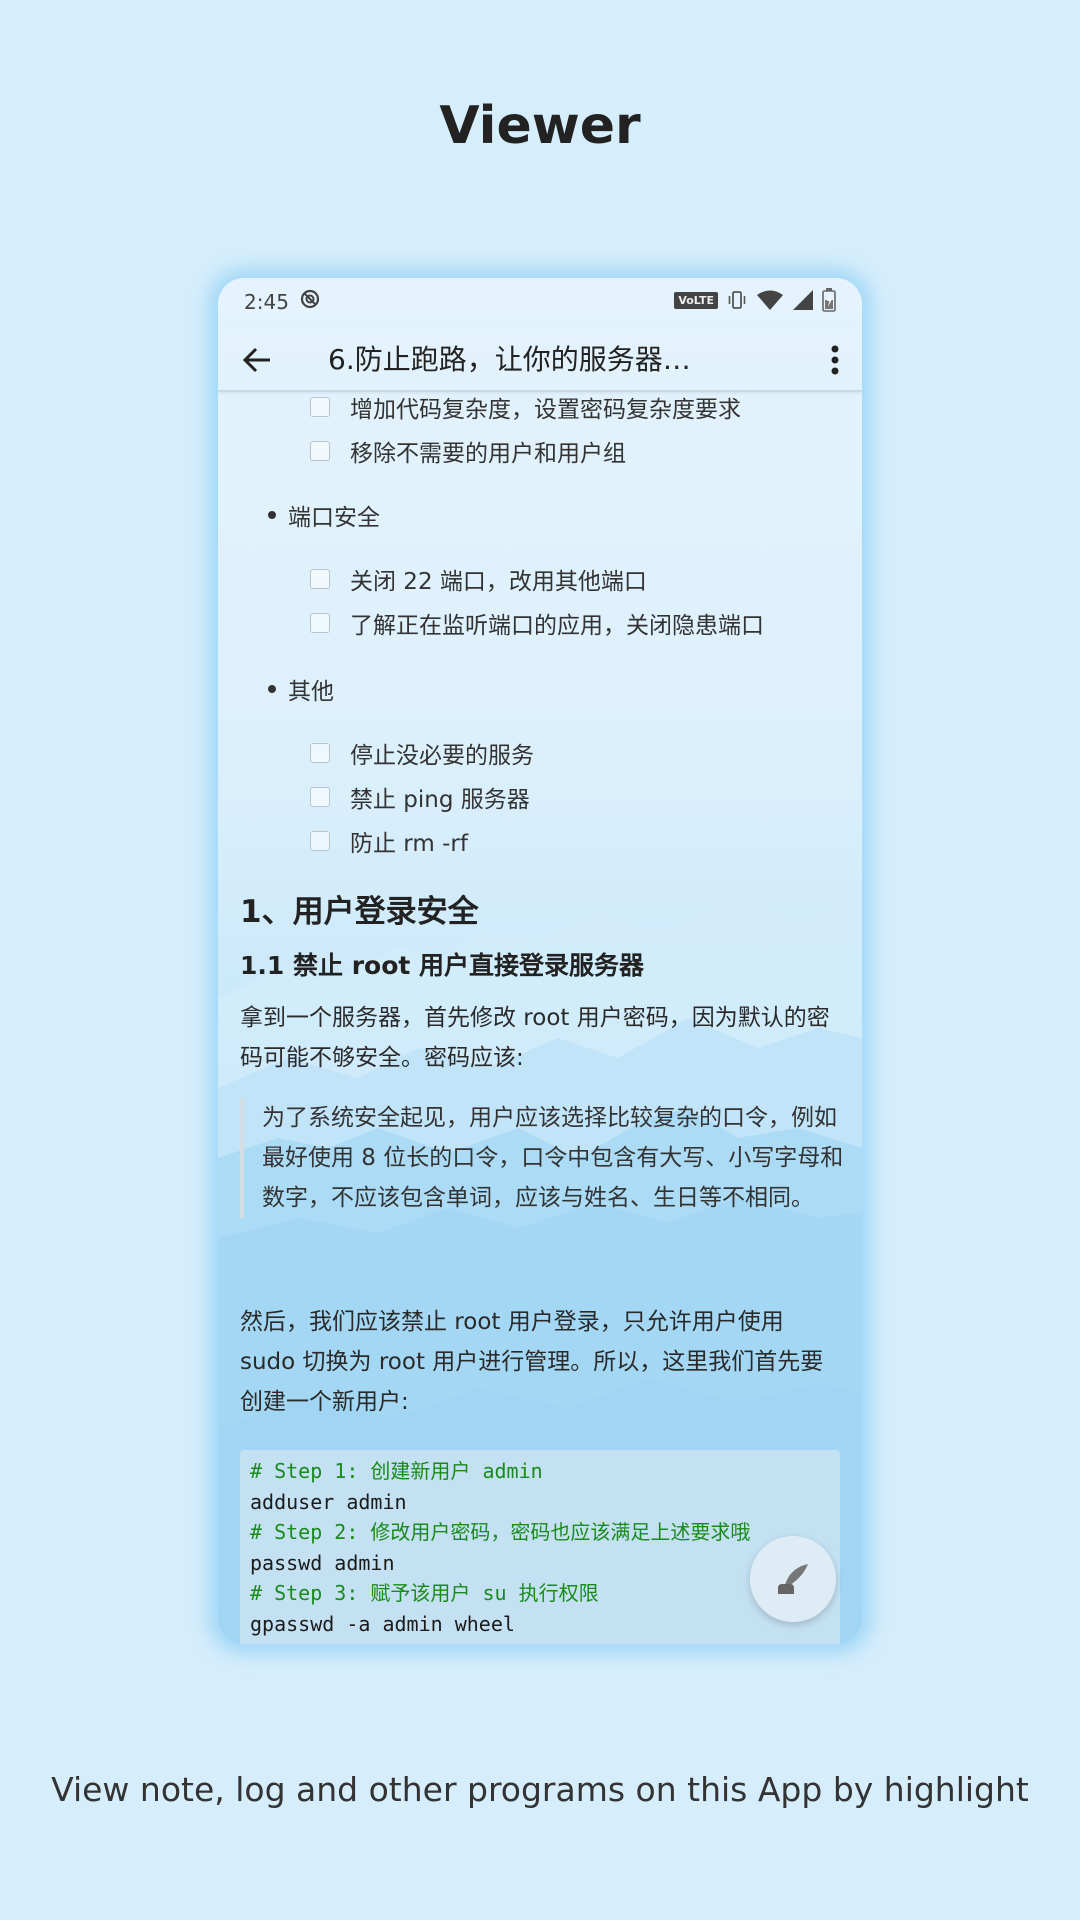  What do you see at coordinates (334, 518) in the screenshot?
I see `bullet-label: 端口安全` at bounding box center [334, 518].